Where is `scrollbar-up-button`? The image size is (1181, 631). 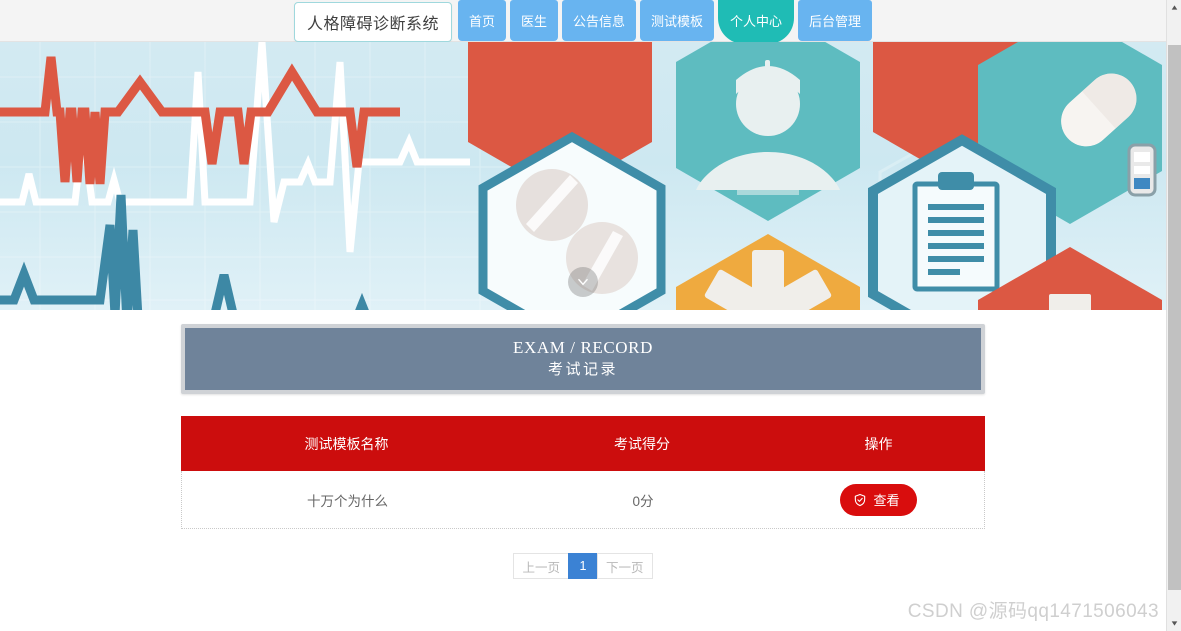 scrollbar-up-button is located at coordinates (1174, 7).